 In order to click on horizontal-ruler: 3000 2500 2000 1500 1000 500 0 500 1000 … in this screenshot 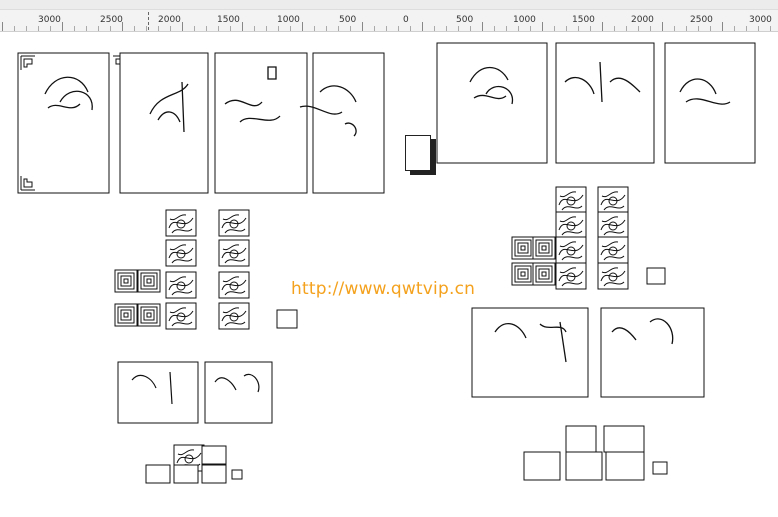, I will do `click(389, 16)`.